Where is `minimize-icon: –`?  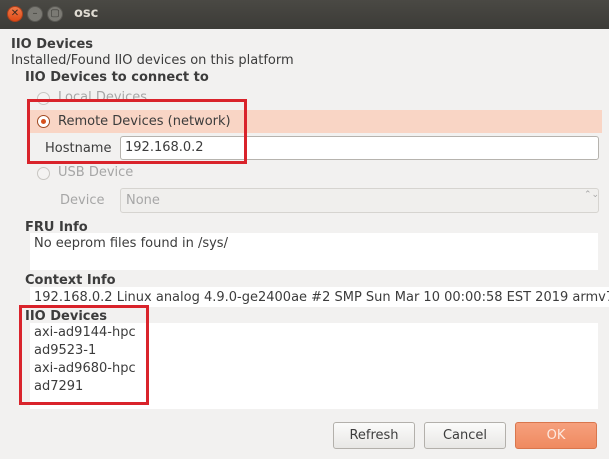 minimize-icon: – is located at coordinates (35, 13).